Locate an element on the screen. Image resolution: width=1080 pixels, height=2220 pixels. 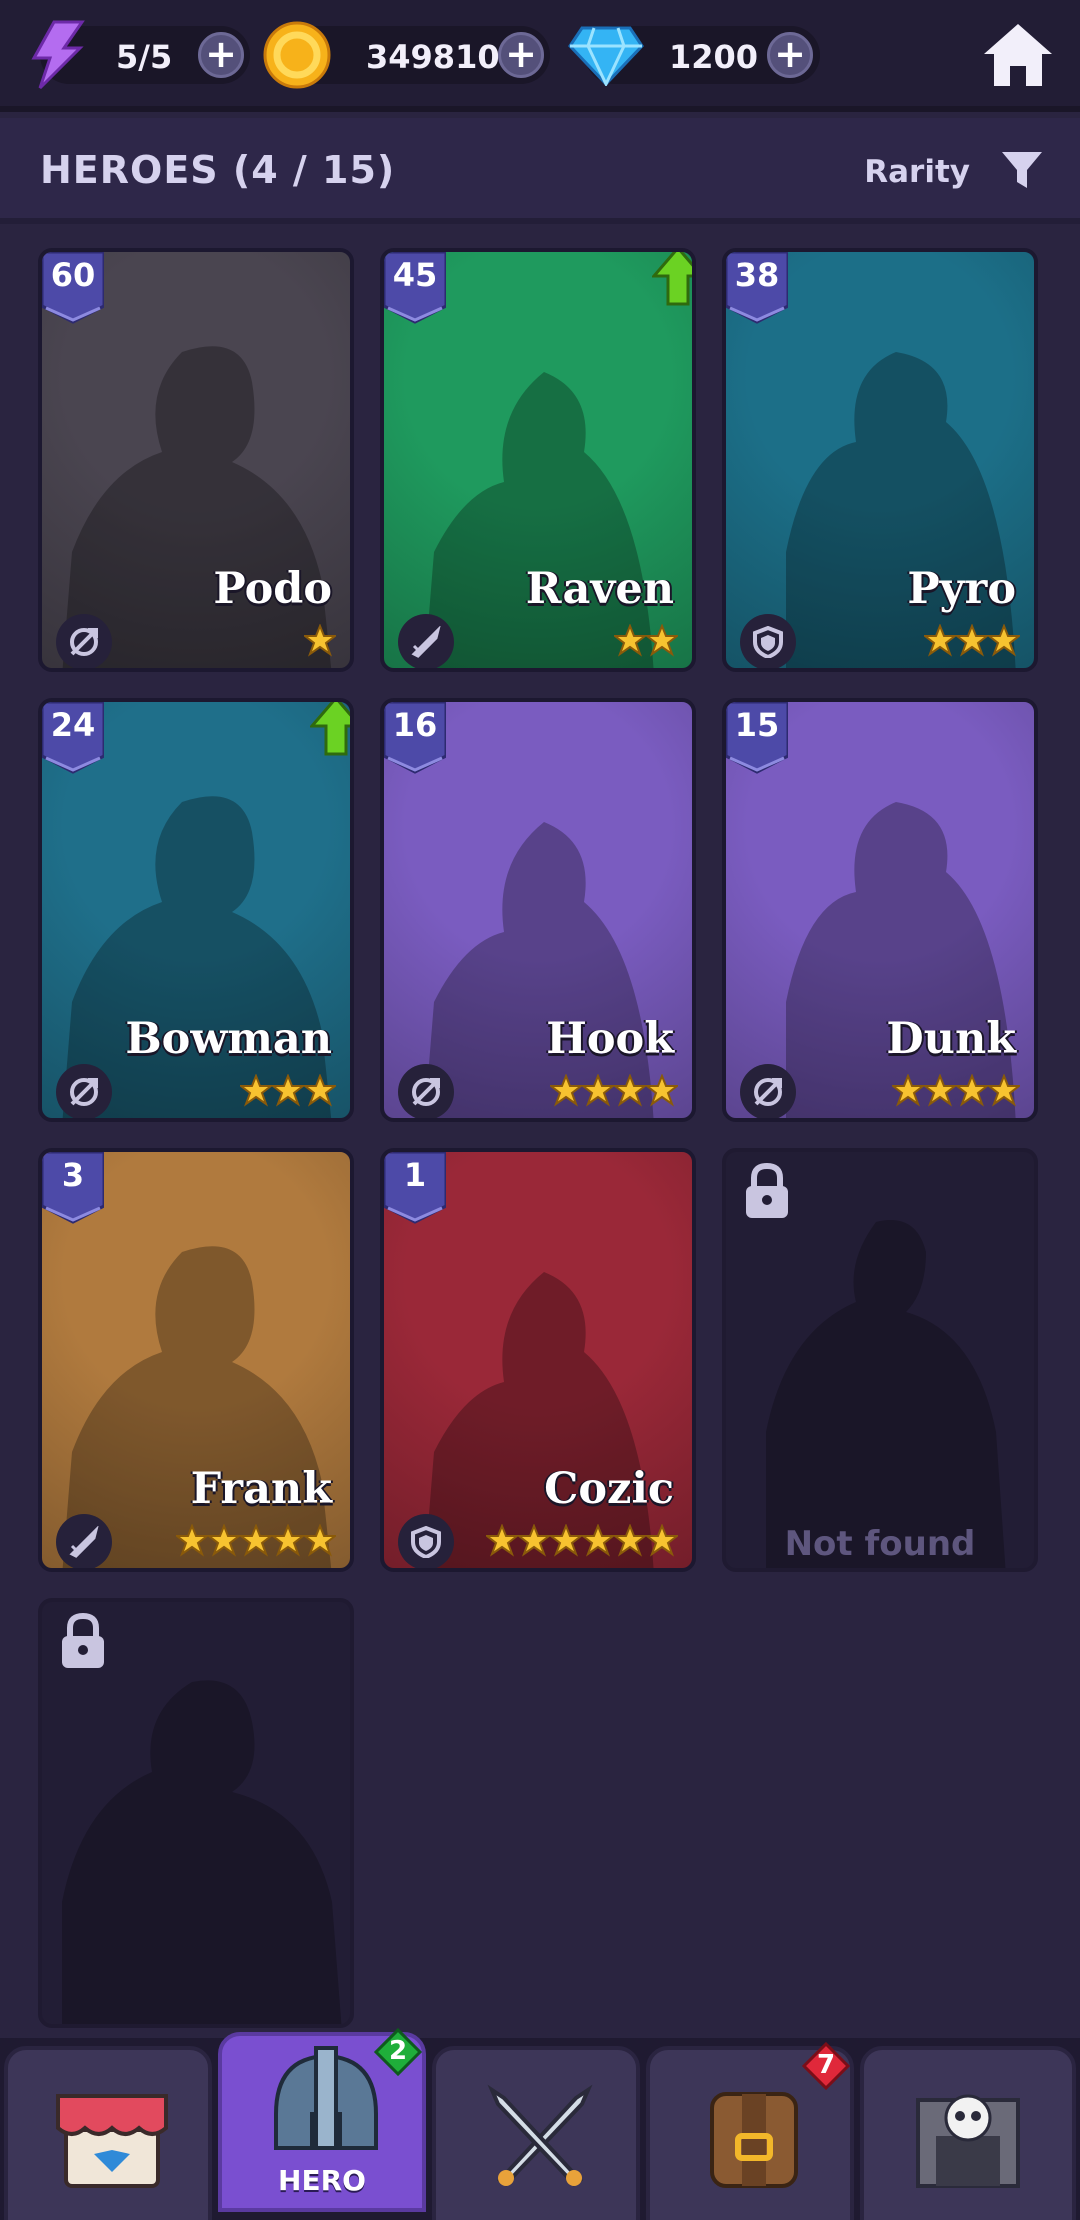
level-badge: 45 is located at coordinates (415, 288).